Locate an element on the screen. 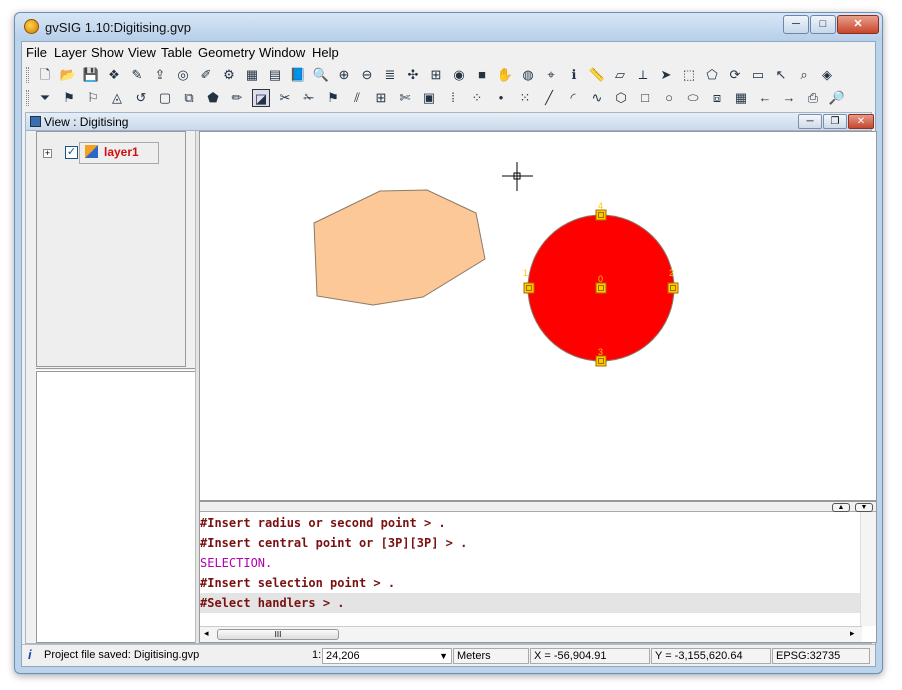 The height and width of the screenshot is (690, 902). menu-help: Help is located at coordinates (325, 52).